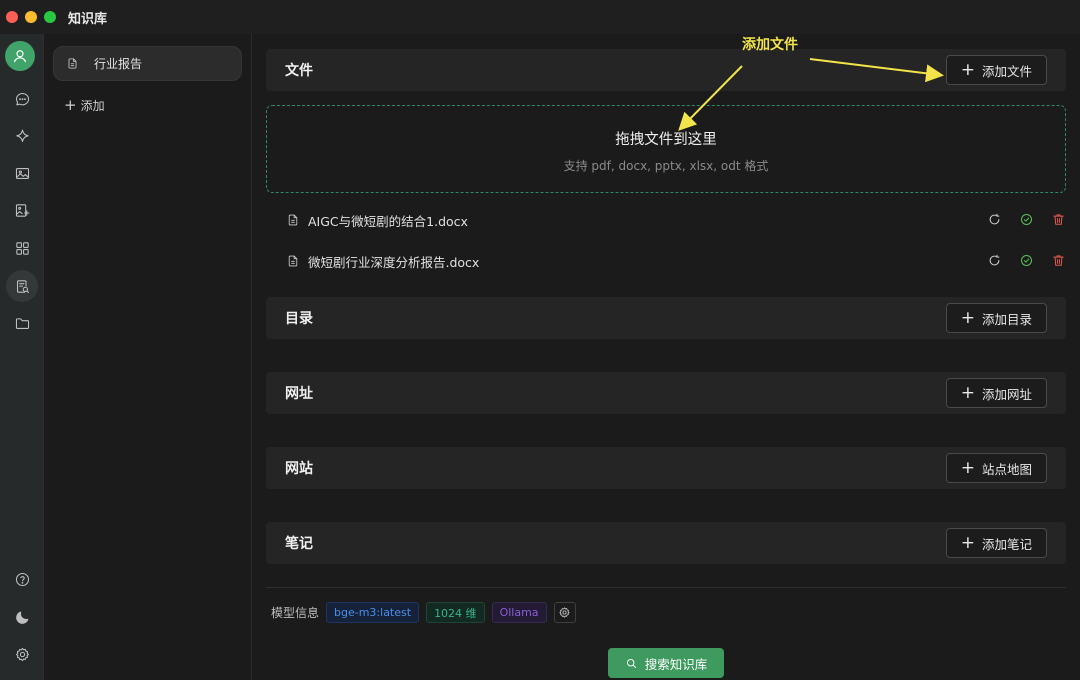 The image size is (1080, 680). Describe the element at coordinates (996, 393) in the screenshot. I see `add-url-button: + 添加网址` at that location.